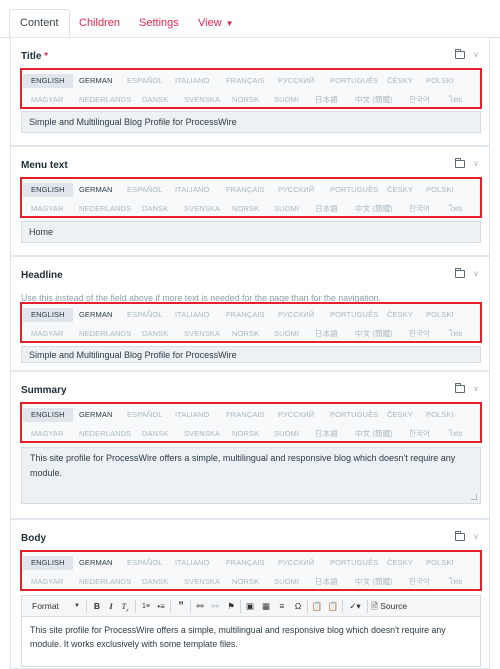  What do you see at coordinates (282, 606) in the screenshot?
I see `horizontal-rule-icon: ≡` at bounding box center [282, 606].